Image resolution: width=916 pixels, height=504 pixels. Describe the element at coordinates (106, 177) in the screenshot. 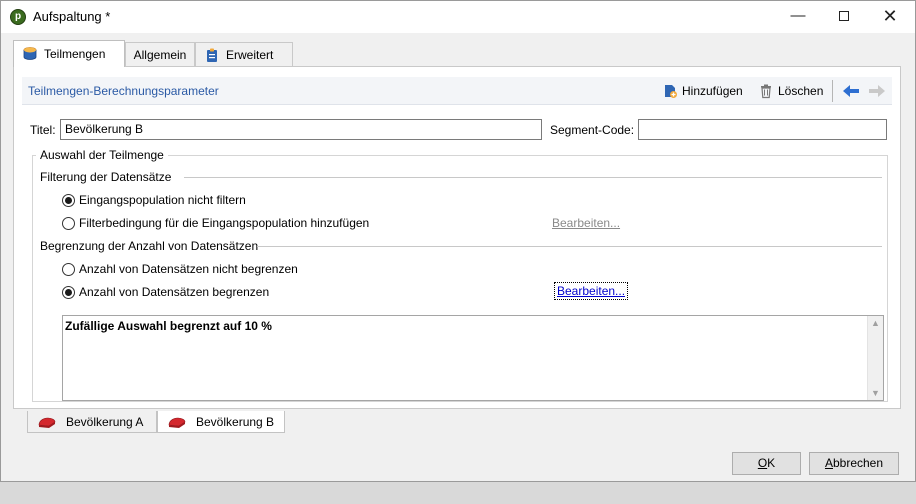

I see `filtering-legend: Filterung der Datensätze` at that location.